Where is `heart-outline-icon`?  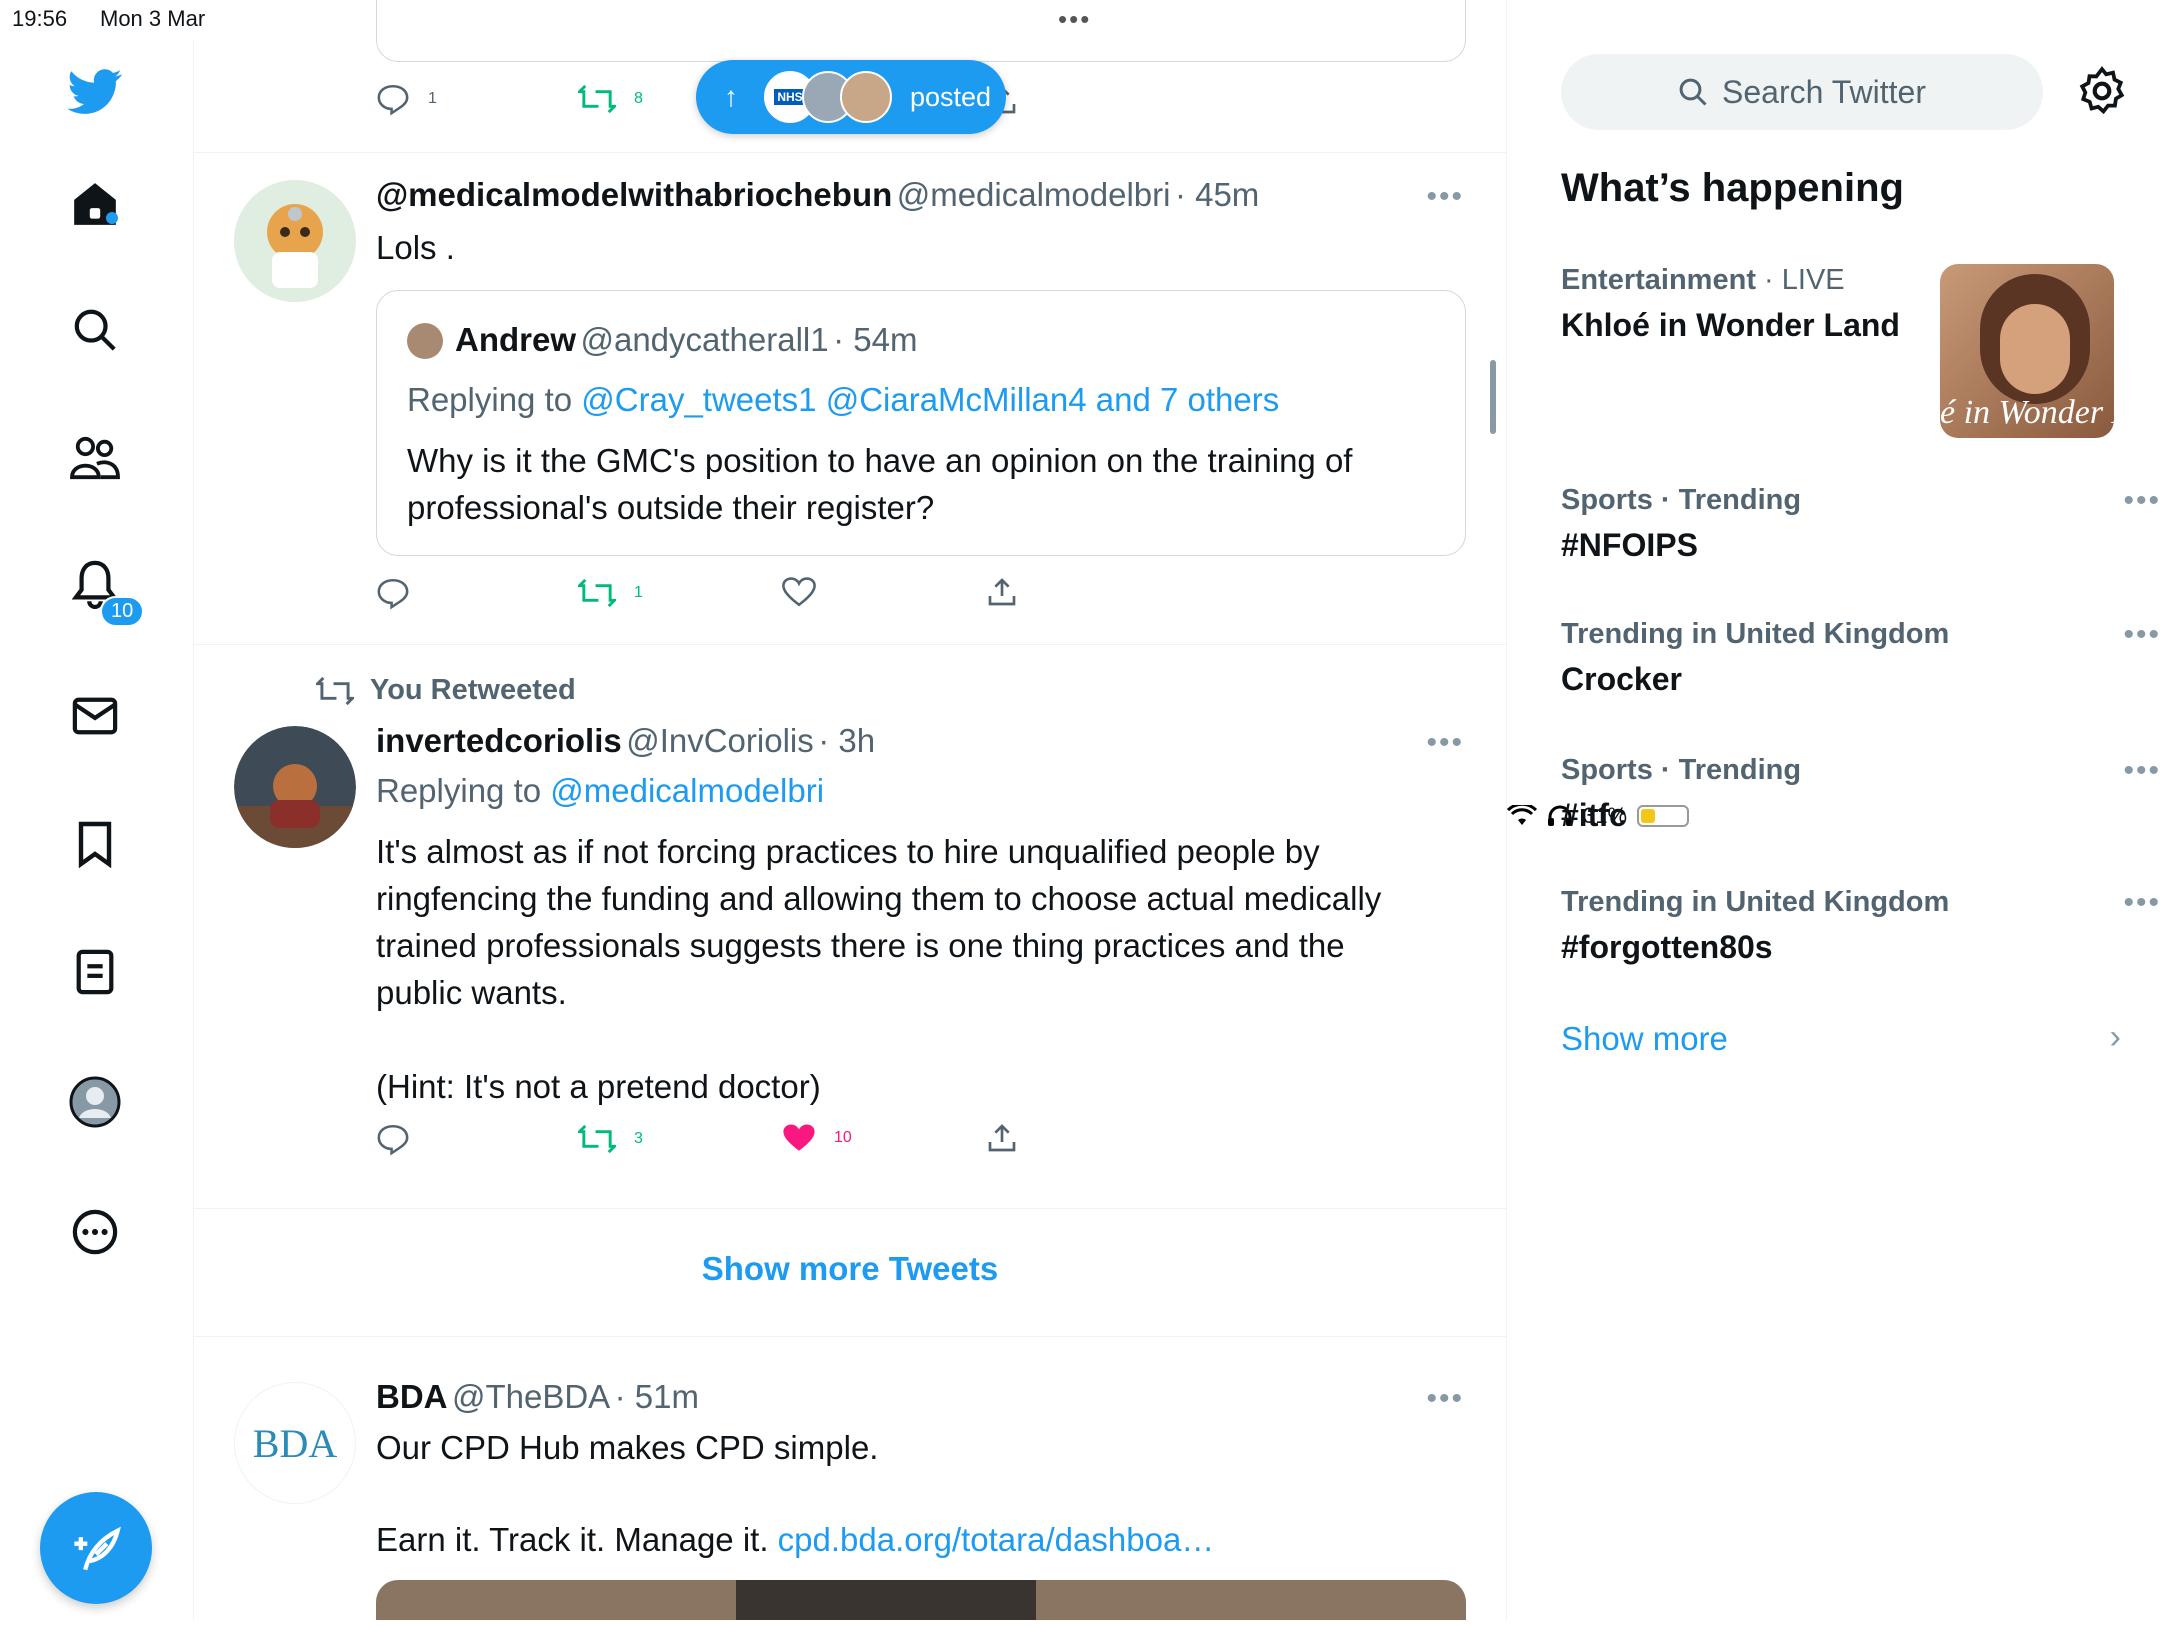
heart-outline-icon is located at coordinates (799, 592).